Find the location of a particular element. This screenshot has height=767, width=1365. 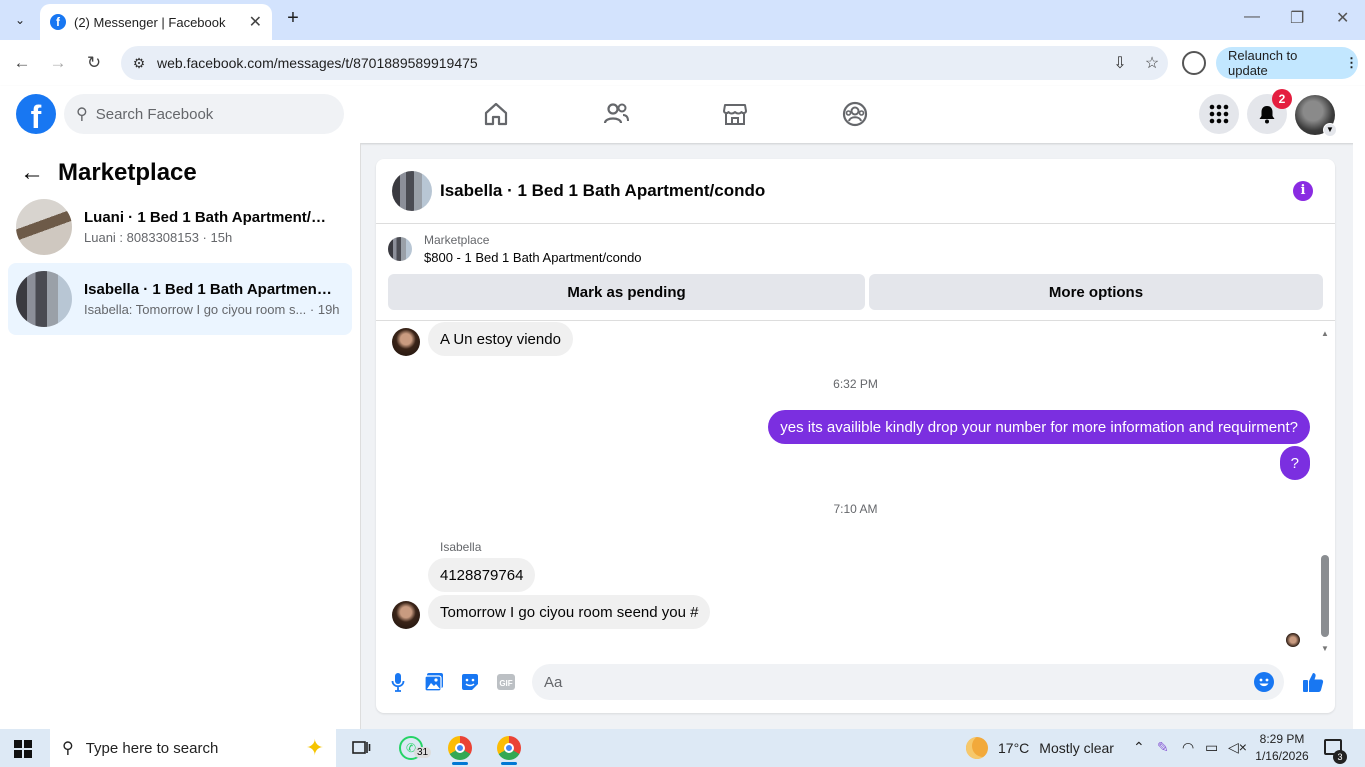

account-avatar: ▼ is located at coordinates (1316, 116).